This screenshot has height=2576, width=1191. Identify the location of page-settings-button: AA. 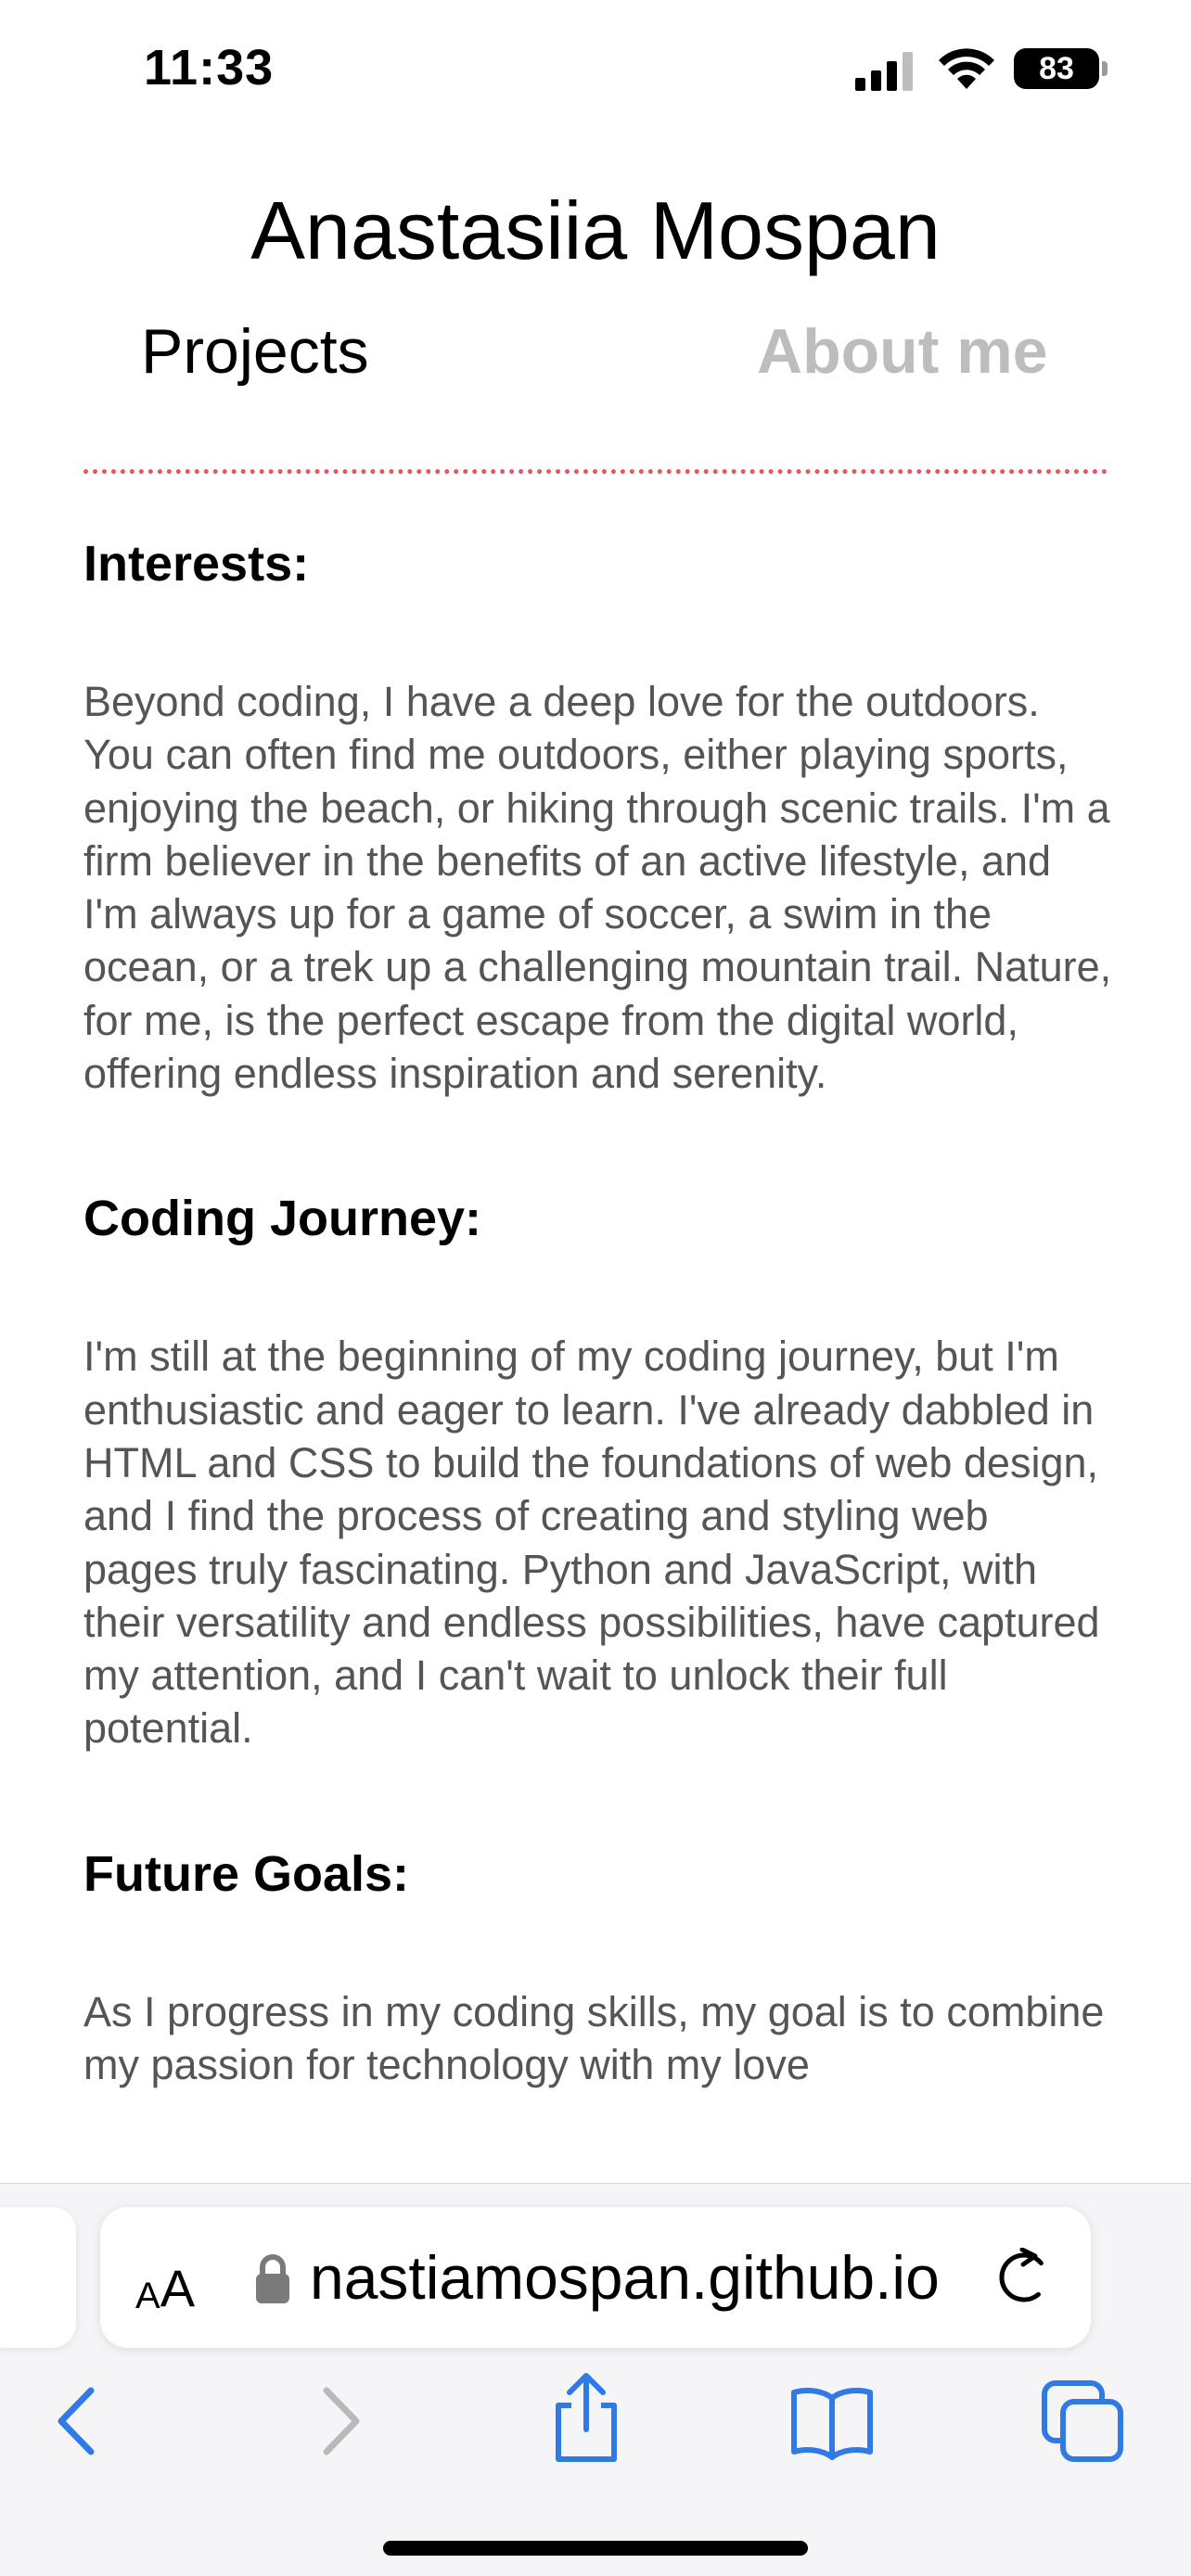
(172, 2277).